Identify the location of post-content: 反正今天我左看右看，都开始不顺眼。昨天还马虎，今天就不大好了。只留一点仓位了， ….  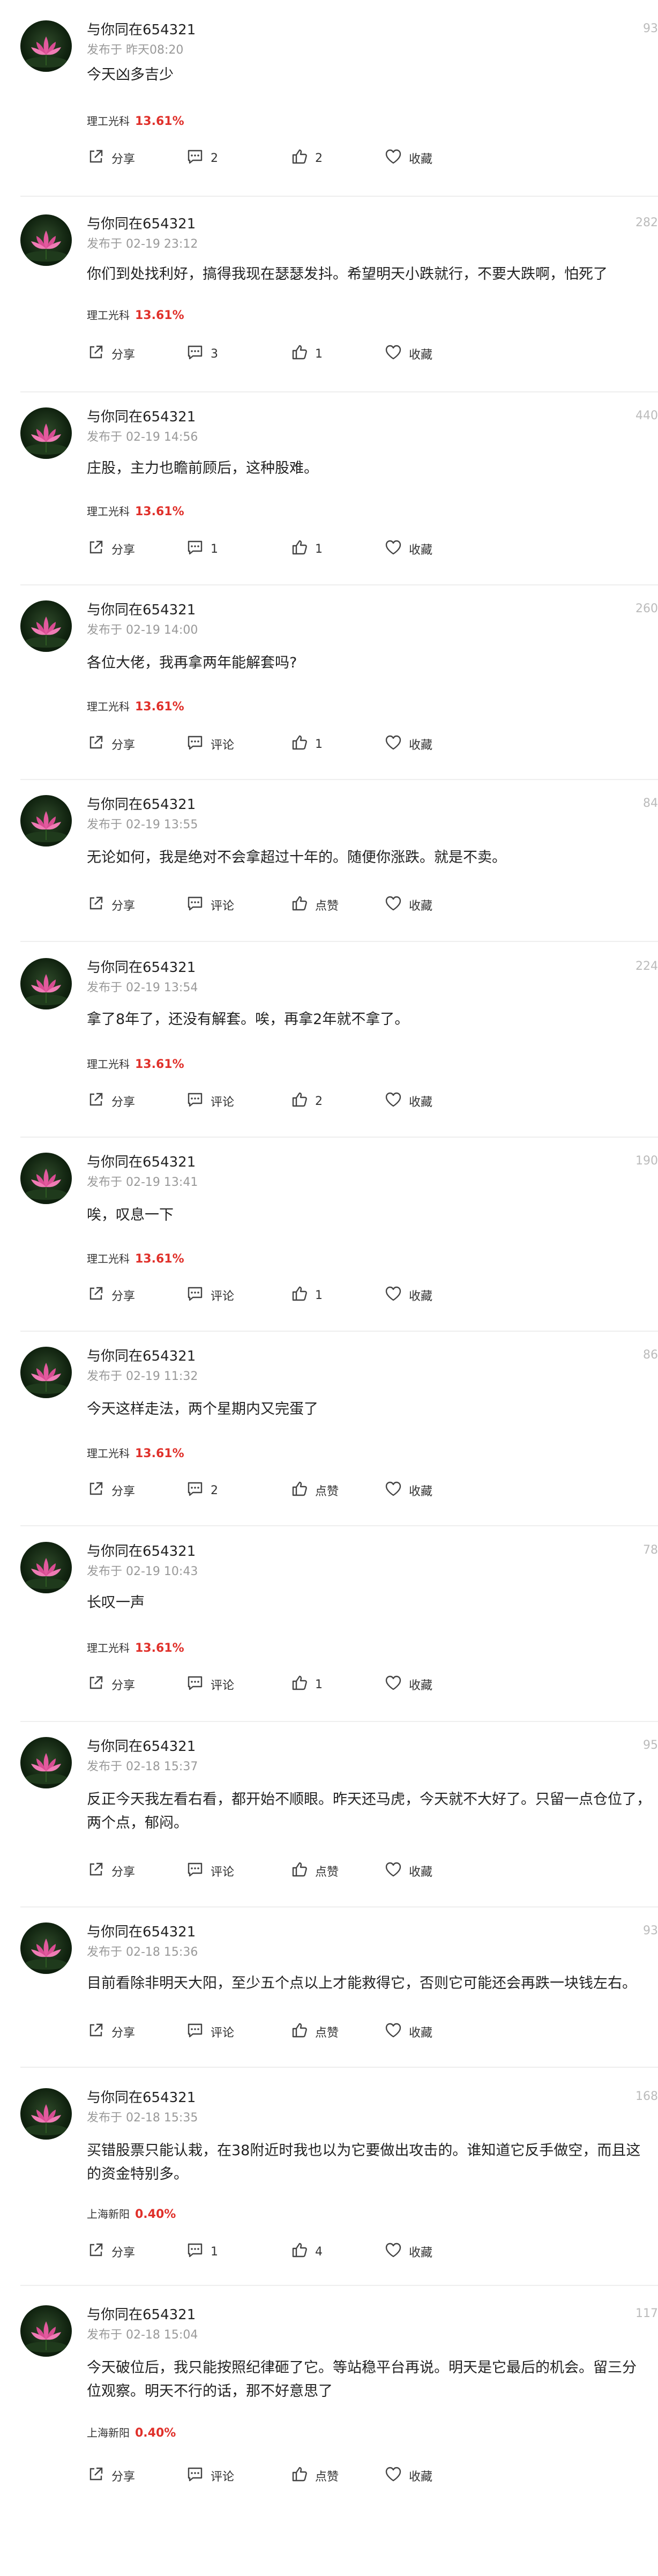
(373, 1812).